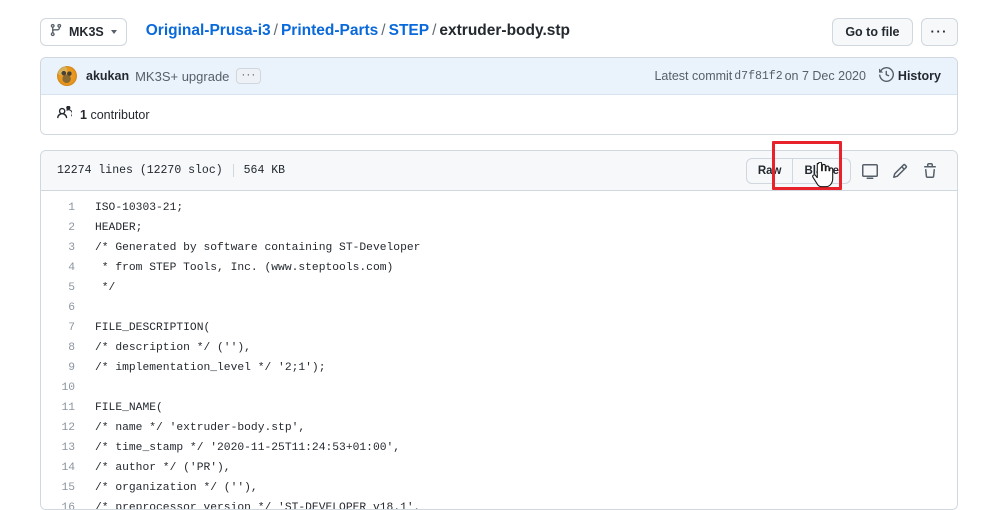 Image resolution: width=998 pixels, height=510 pixels. What do you see at coordinates (233, 170) in the screenshot?
I see `stats-divider` at bounding box center [233, 170].